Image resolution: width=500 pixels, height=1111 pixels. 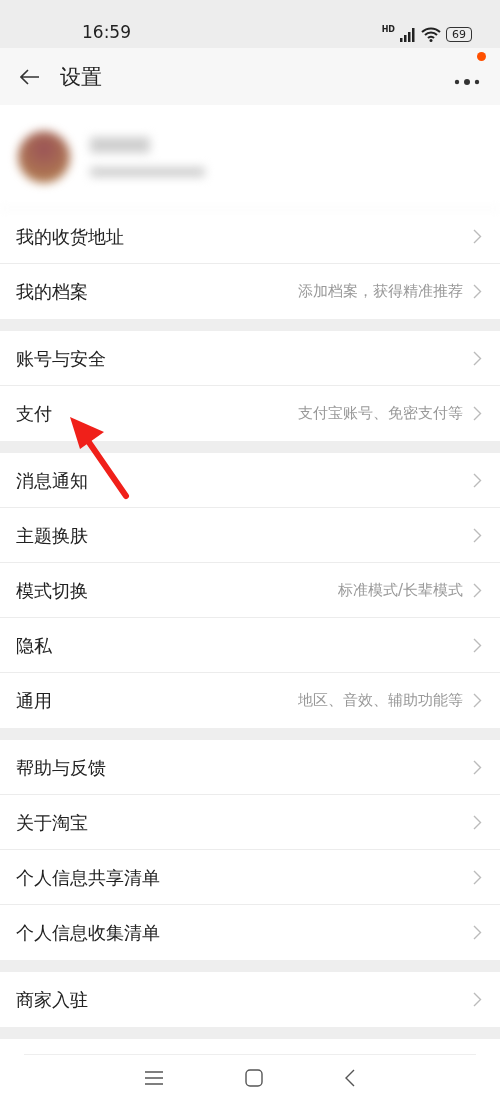 What do you see at coordinates (120, 144) in the screenshot?
I see `blurred-name` at bounding box center [120, 144].